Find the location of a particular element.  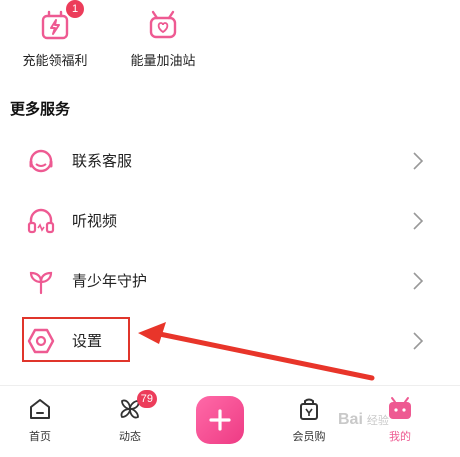

tile-charge-welfare: 1 充能领福利 is located at coordinates (55, 34).